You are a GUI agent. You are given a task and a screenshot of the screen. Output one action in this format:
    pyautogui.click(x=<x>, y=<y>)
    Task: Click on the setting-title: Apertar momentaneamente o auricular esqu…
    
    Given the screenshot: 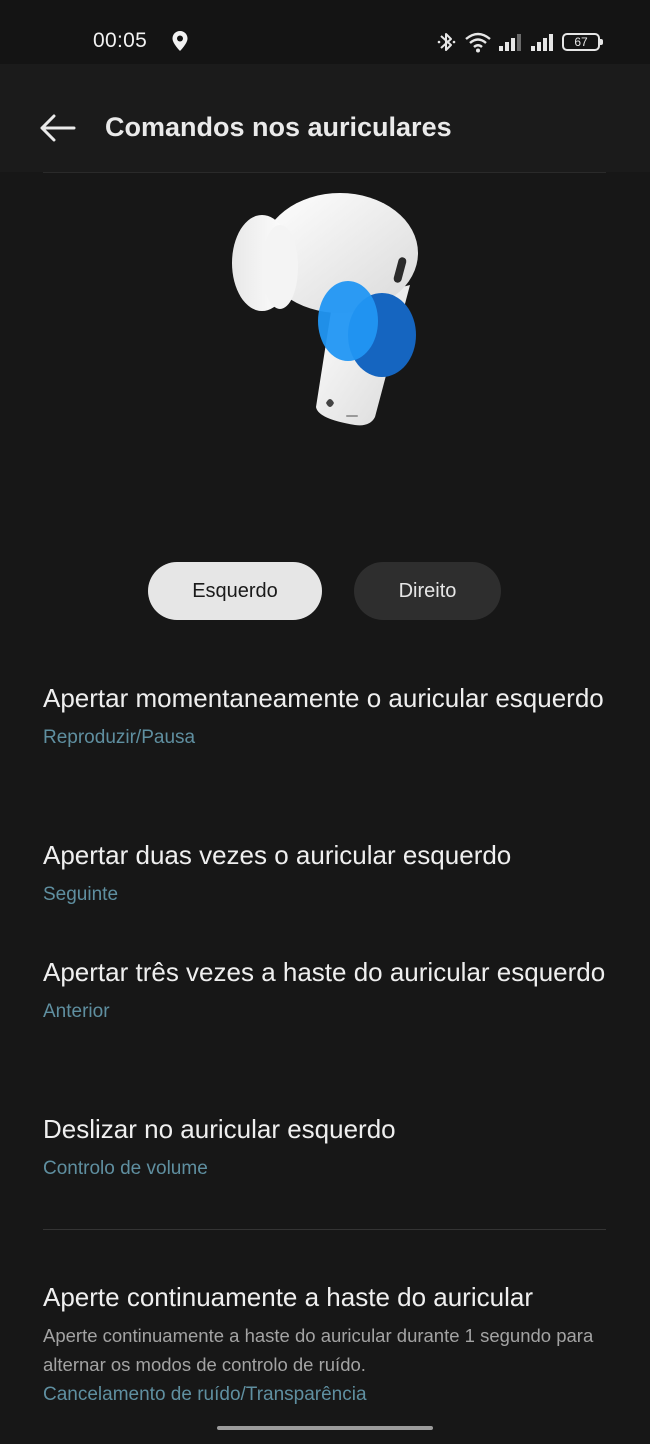 What is the action you would take?
    pyautogui.click(x=323, y=698)
    